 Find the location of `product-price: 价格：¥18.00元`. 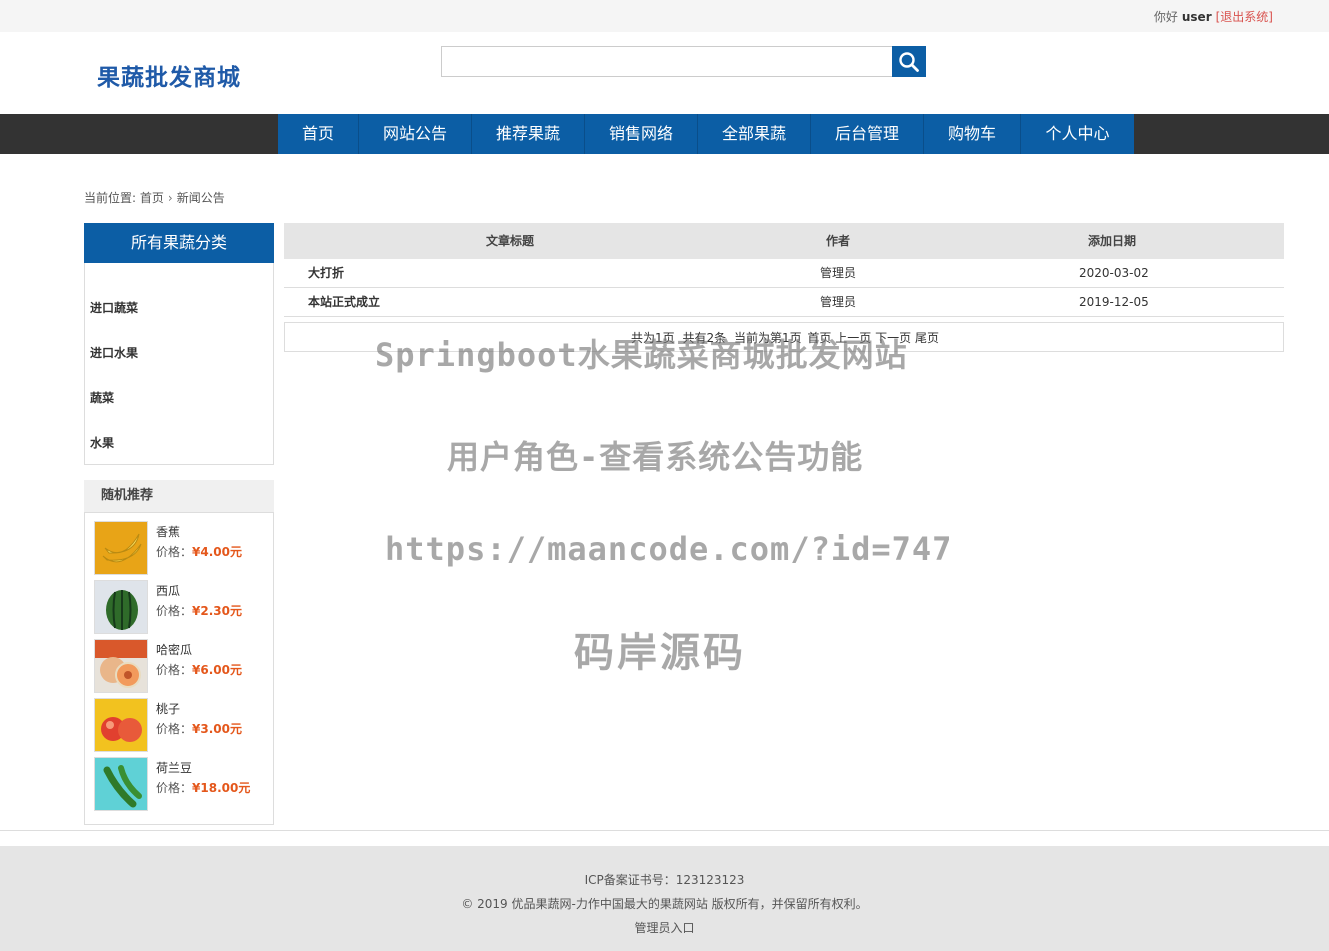

product-price: 价格：¥18.00元 is located at coordinates (203, 788).